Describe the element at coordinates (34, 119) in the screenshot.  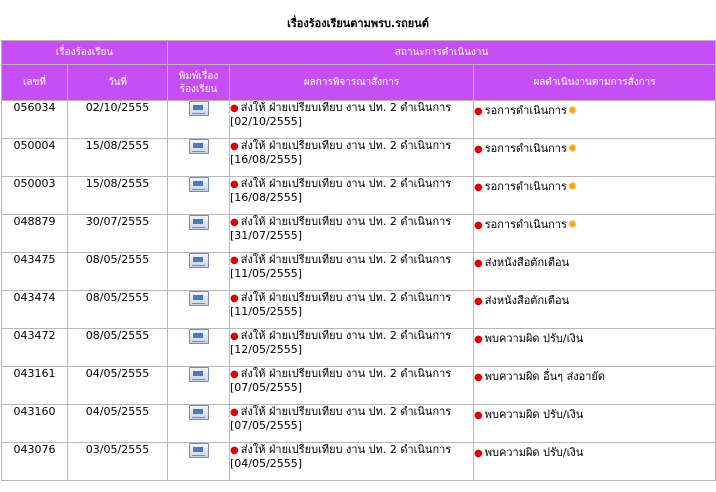
I see `complaint-number: 056034` at that location.